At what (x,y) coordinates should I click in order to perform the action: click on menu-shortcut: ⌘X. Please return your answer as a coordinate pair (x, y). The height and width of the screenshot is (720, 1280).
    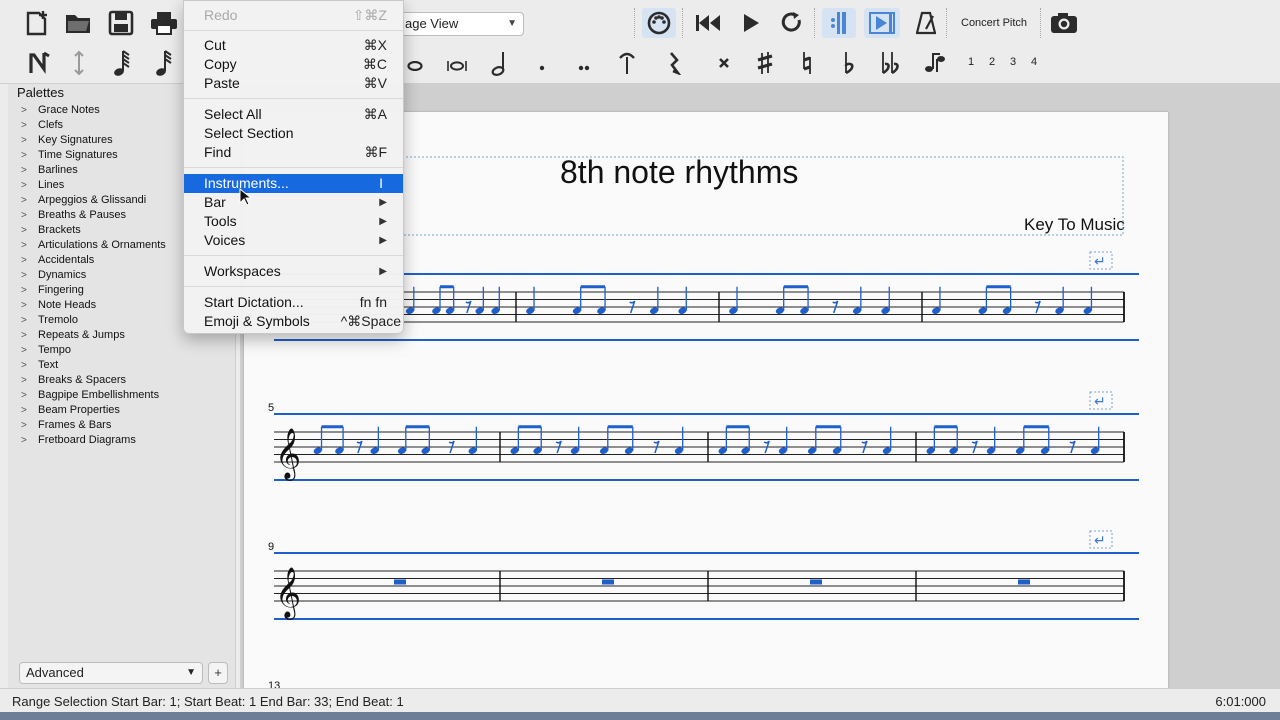
    Looking at the image, I should click on (375, 45).